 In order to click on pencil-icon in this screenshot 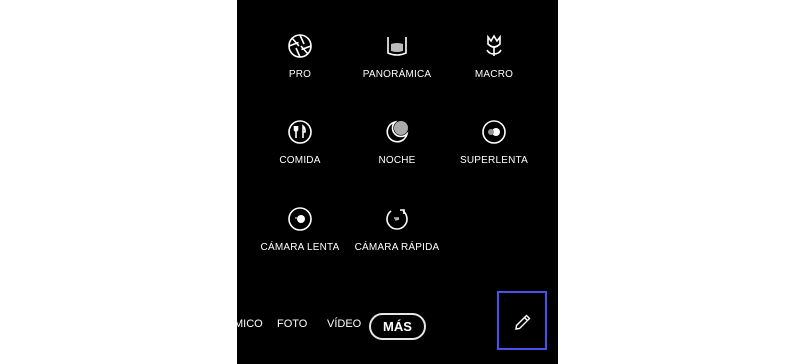, I will do `click(523, 322)`.